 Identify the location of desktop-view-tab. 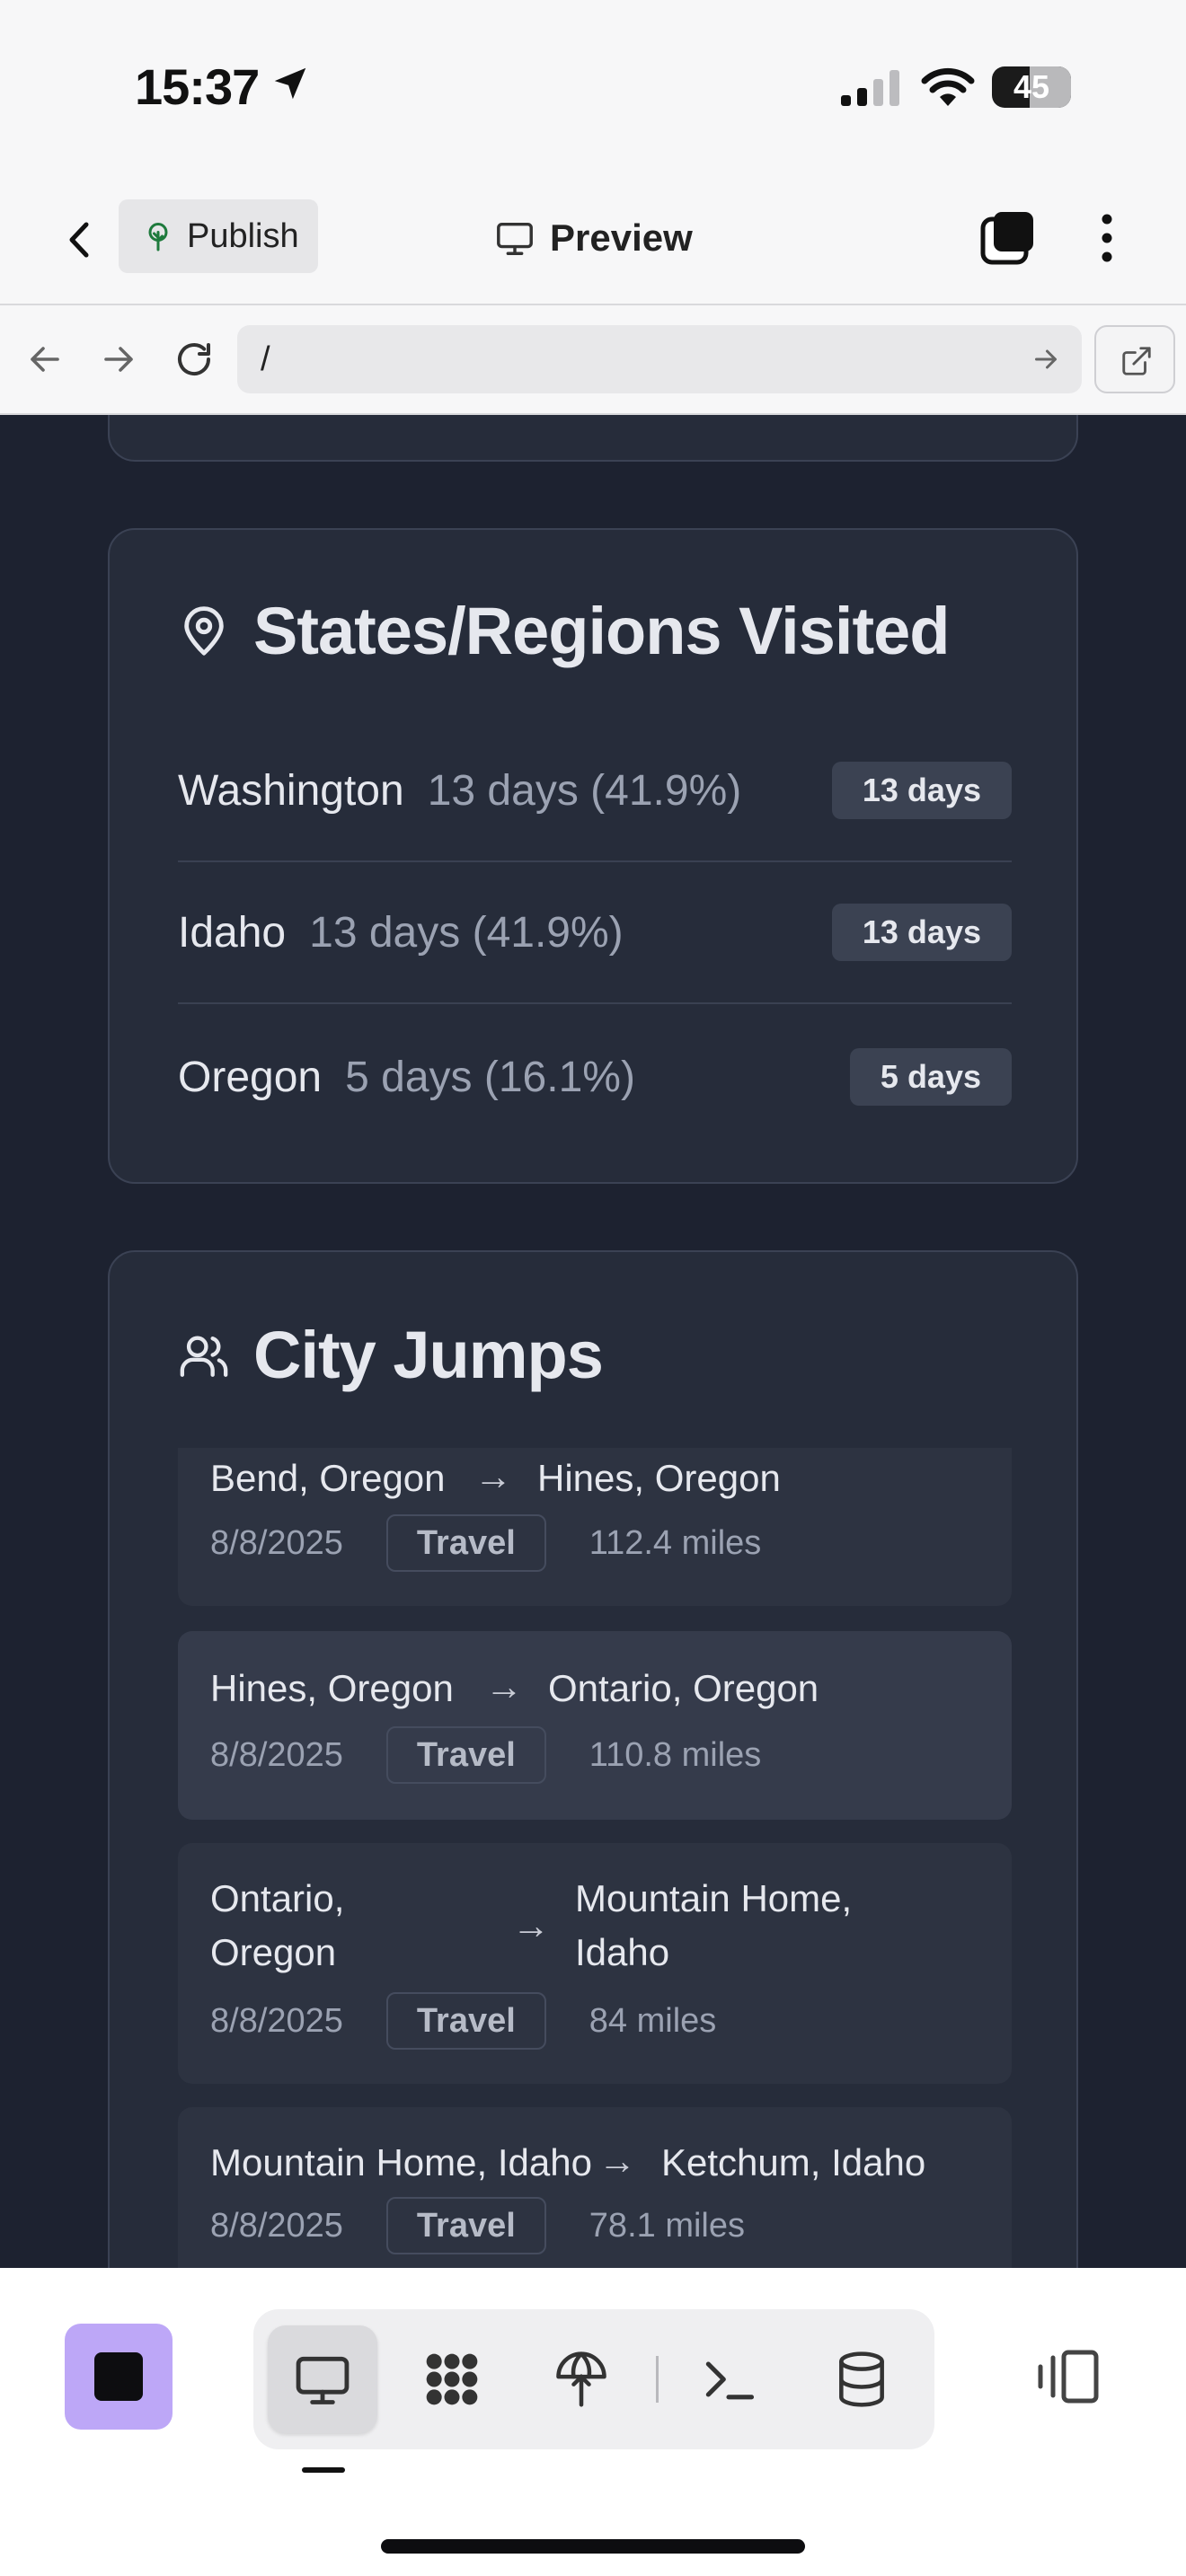
(322, 2379).